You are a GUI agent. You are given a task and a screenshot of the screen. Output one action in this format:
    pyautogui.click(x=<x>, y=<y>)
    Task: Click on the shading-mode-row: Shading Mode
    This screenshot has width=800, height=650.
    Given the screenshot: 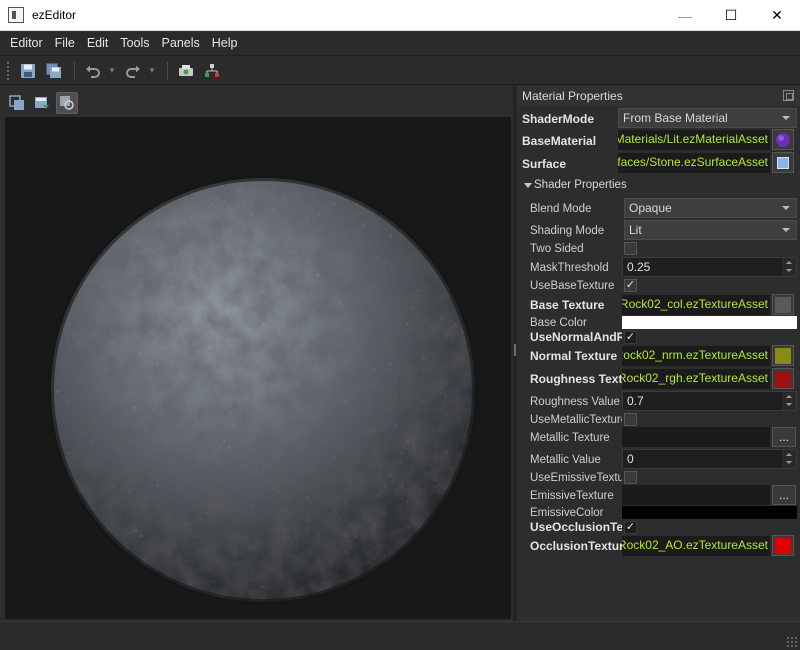 What is the action you would take?
    pyautogui.click(x=567, y=231)
    